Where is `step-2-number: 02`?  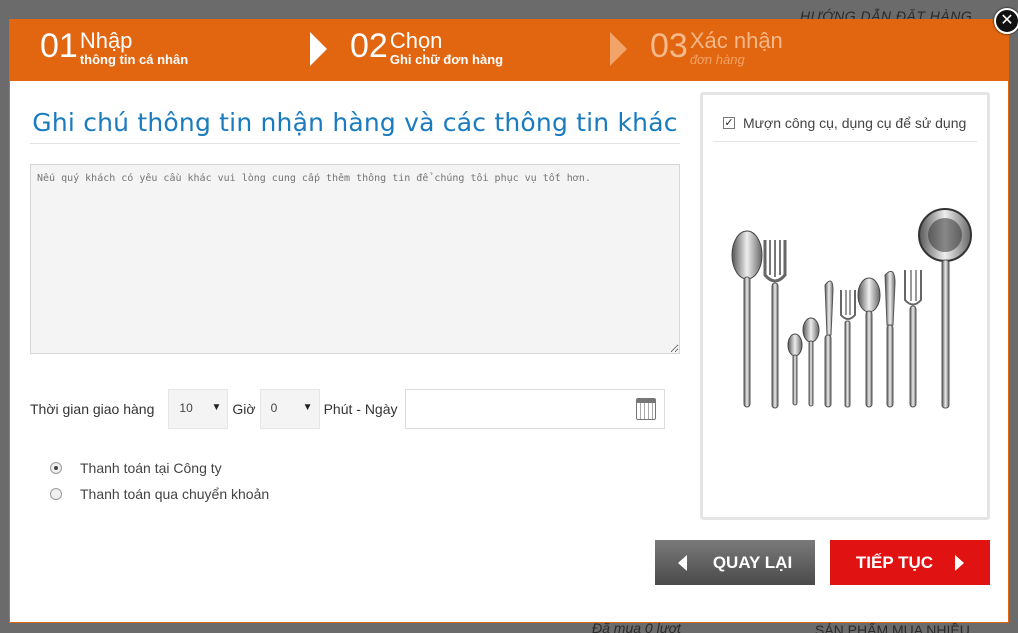 step-2-number: 02 is located at coordinates (369, 46).